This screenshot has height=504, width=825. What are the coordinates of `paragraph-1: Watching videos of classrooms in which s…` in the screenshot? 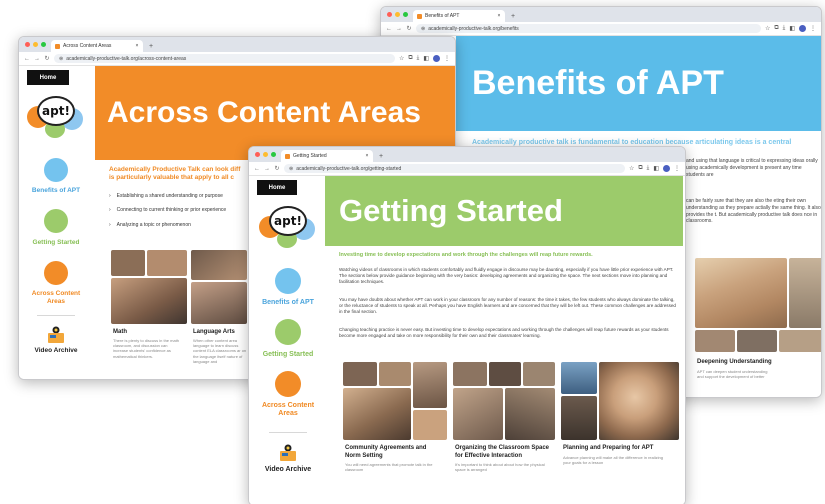 It's located at (506, 276).